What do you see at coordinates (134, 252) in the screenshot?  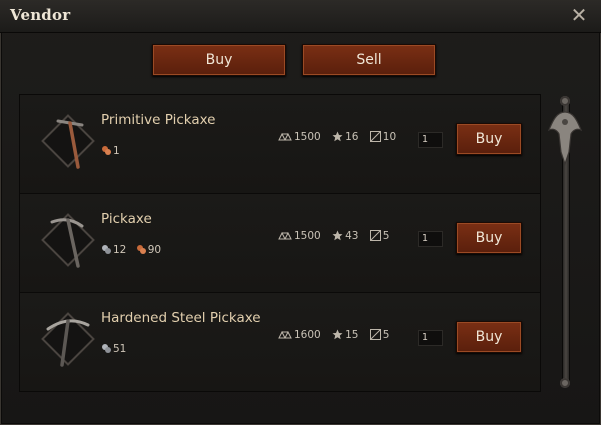 I see `item-requirements: 12 90` at bounding box center [134, 252].